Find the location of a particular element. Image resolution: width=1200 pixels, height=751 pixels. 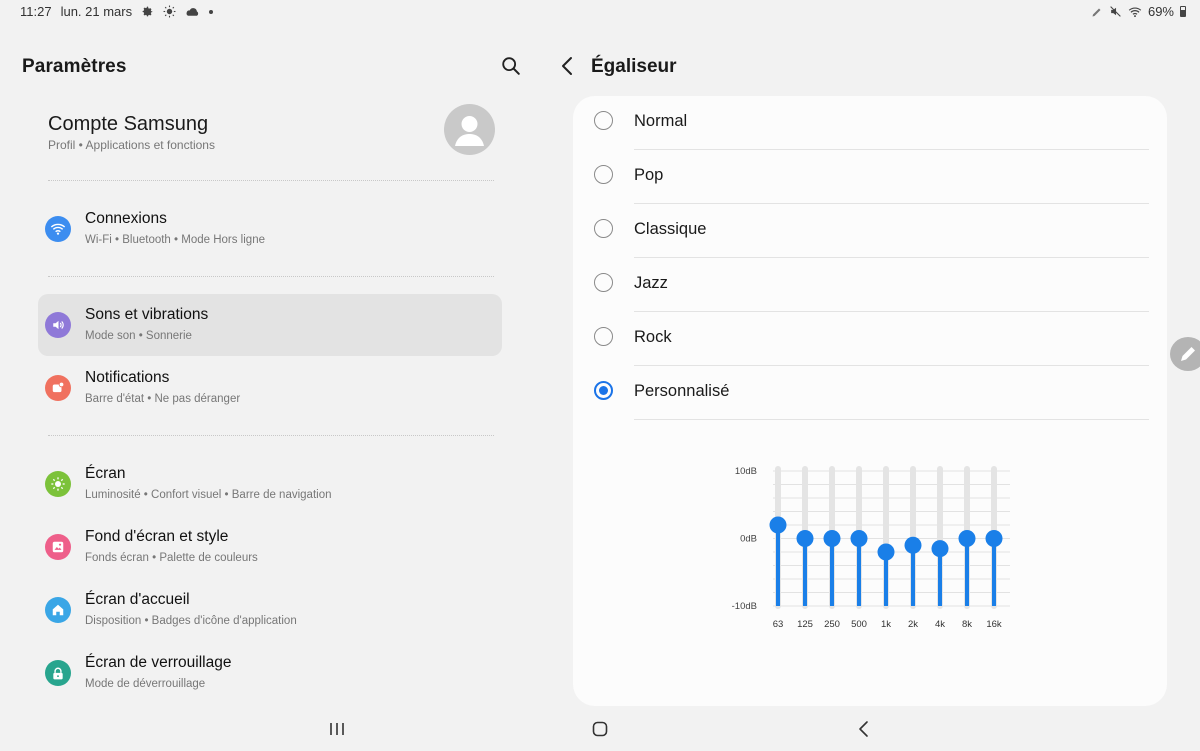

home-button-icon is located at coordinates (600, 729).